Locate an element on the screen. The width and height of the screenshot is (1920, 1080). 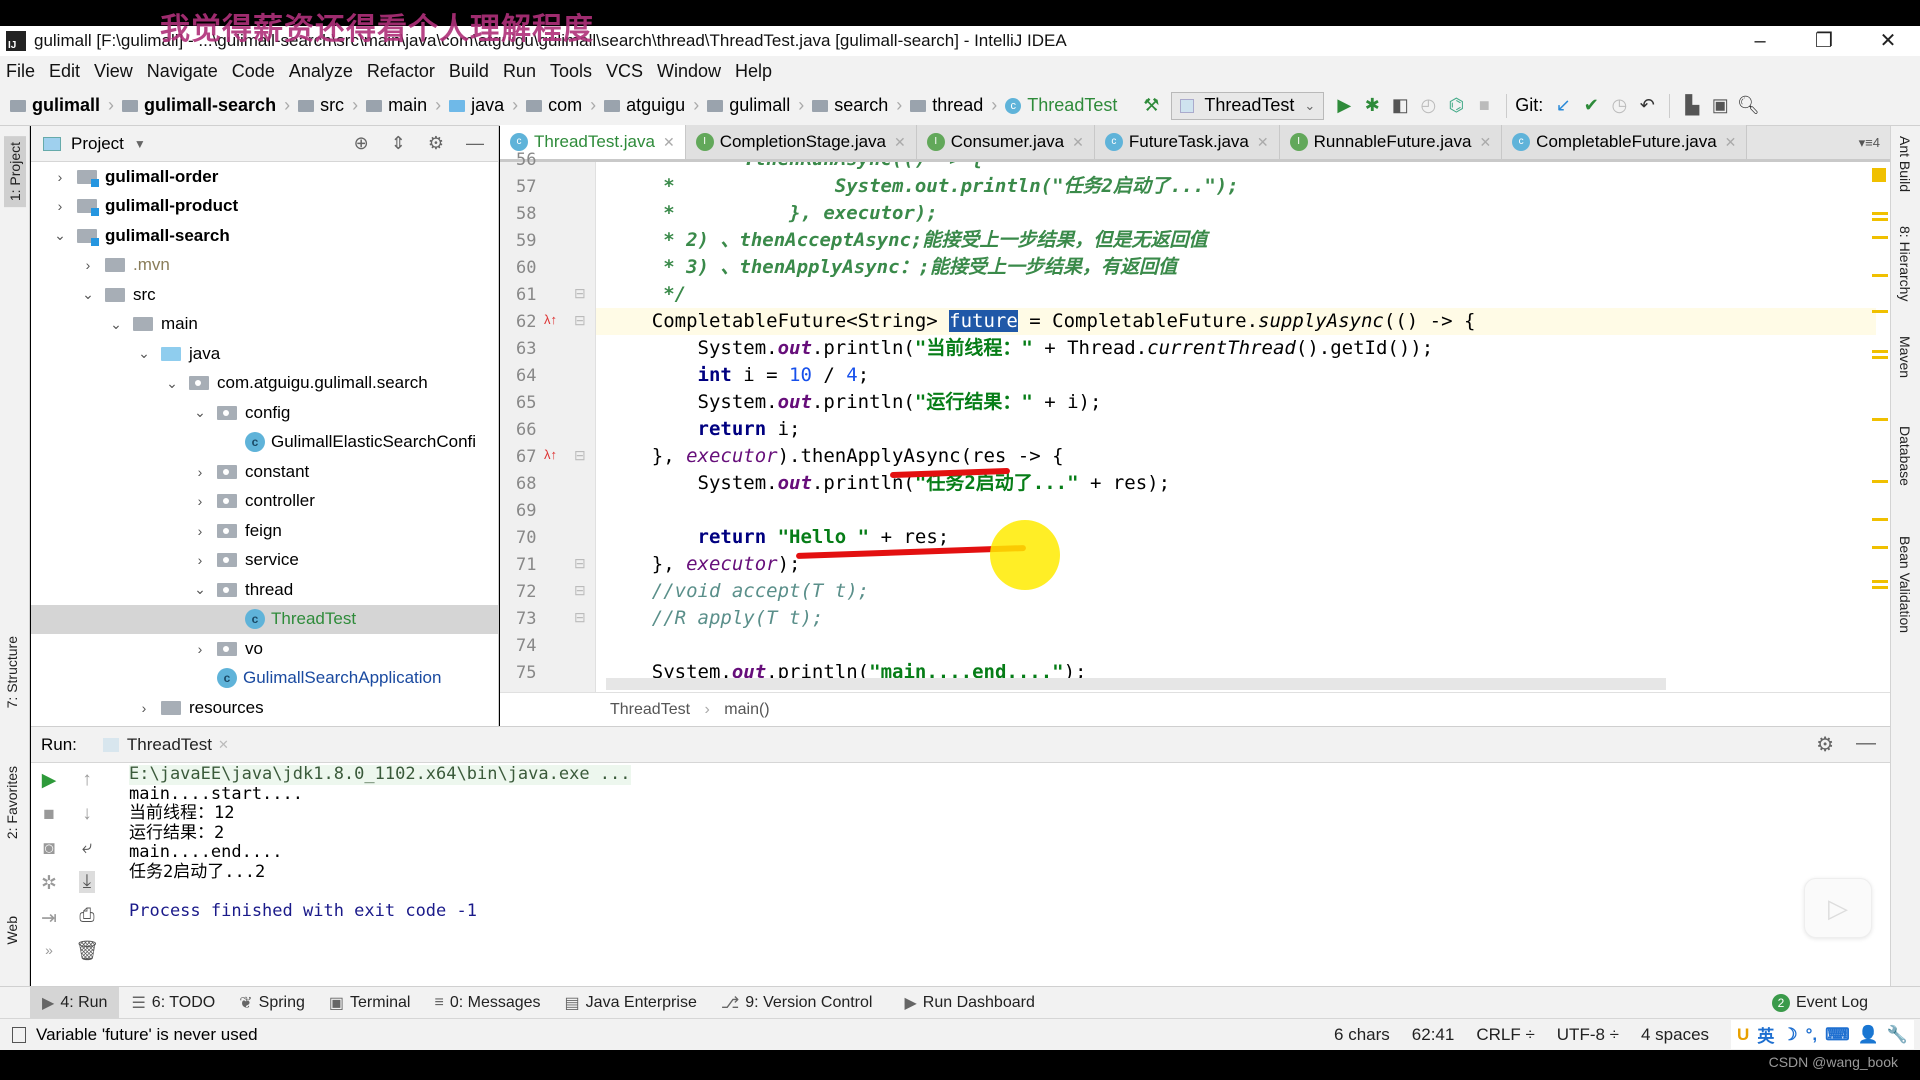
tree-item: ⌄ thread is located at coordinates (264, 590).